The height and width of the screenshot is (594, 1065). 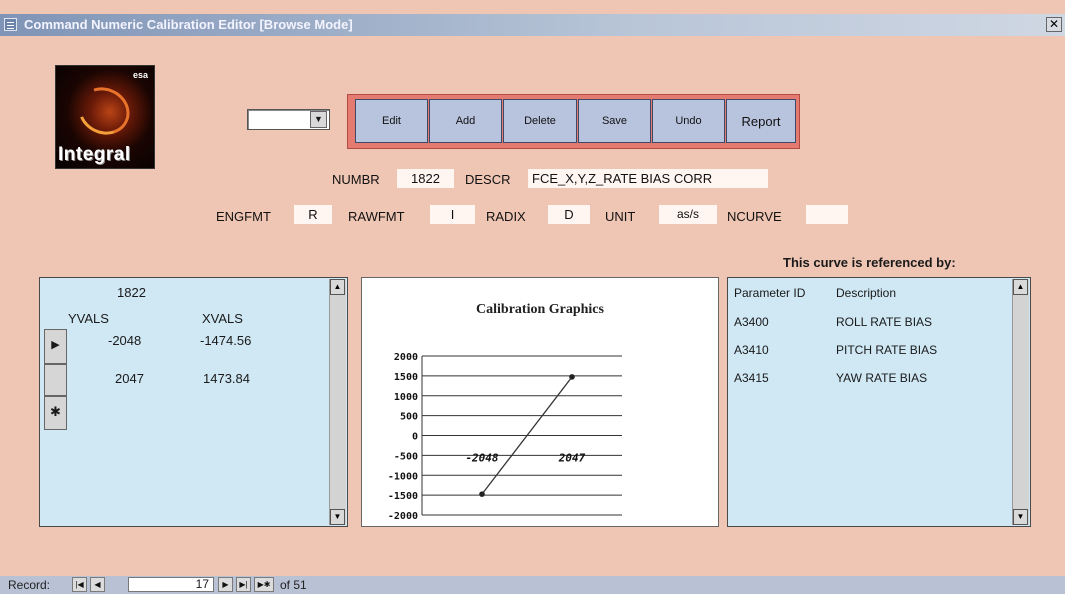 I want to click on radix-label: RADIX, so click(x=506, y=216).